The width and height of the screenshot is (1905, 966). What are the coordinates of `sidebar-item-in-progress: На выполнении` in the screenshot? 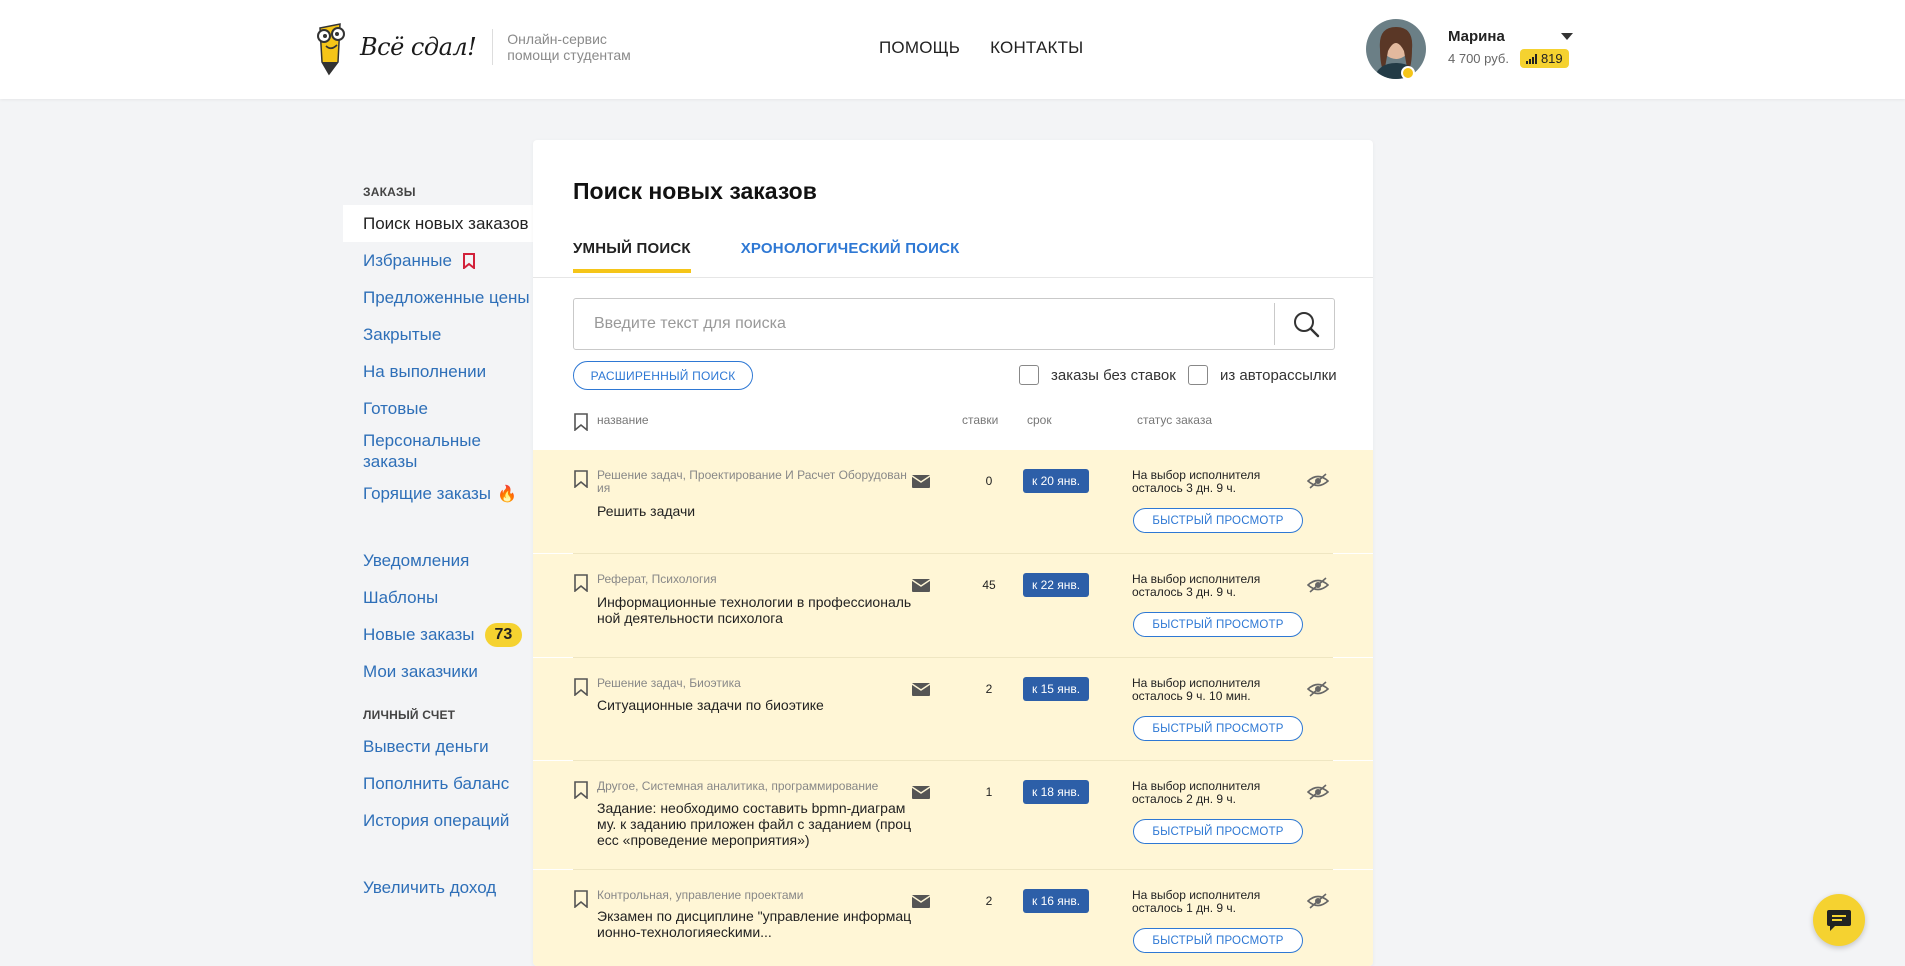 It's located at (438, 371).